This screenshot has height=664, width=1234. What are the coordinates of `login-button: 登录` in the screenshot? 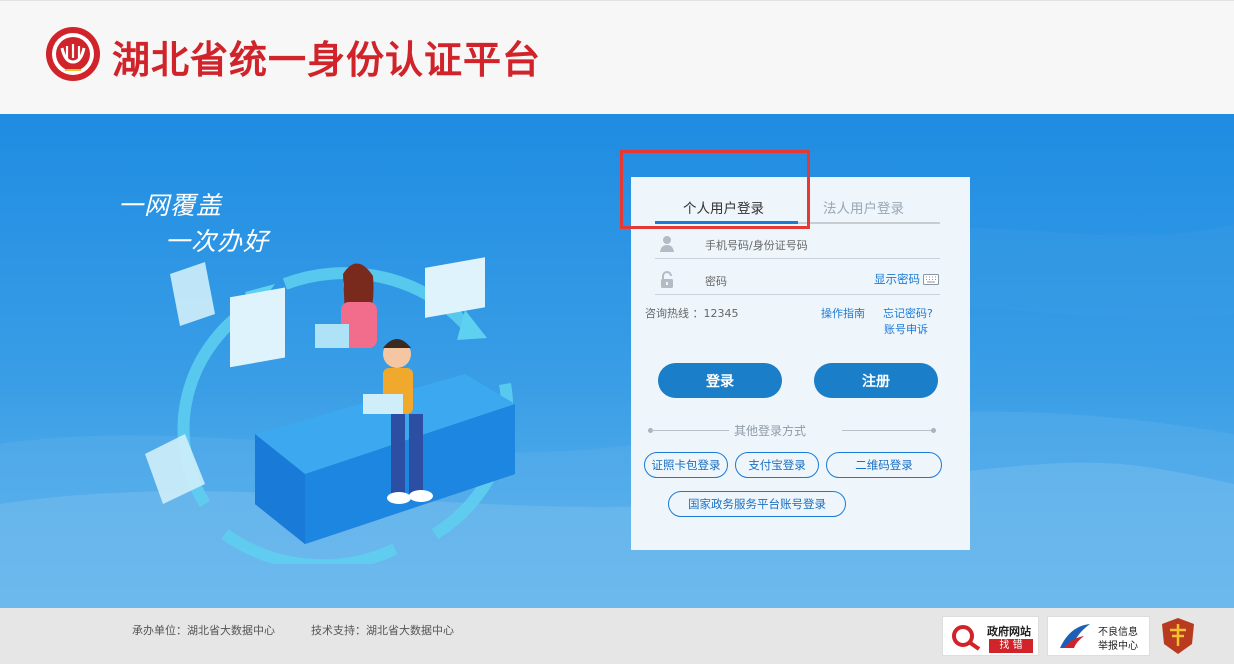 It's located at (720, 380).